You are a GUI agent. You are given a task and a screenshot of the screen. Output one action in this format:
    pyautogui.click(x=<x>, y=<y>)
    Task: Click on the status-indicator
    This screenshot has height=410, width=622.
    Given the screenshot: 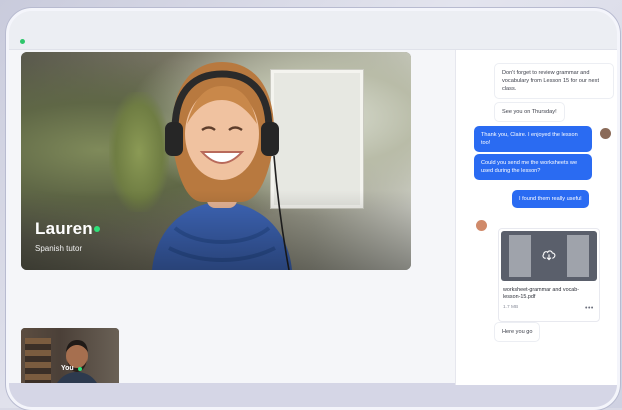 What is the action you would take?
    pyautogui.click(x=22, y=41)
    